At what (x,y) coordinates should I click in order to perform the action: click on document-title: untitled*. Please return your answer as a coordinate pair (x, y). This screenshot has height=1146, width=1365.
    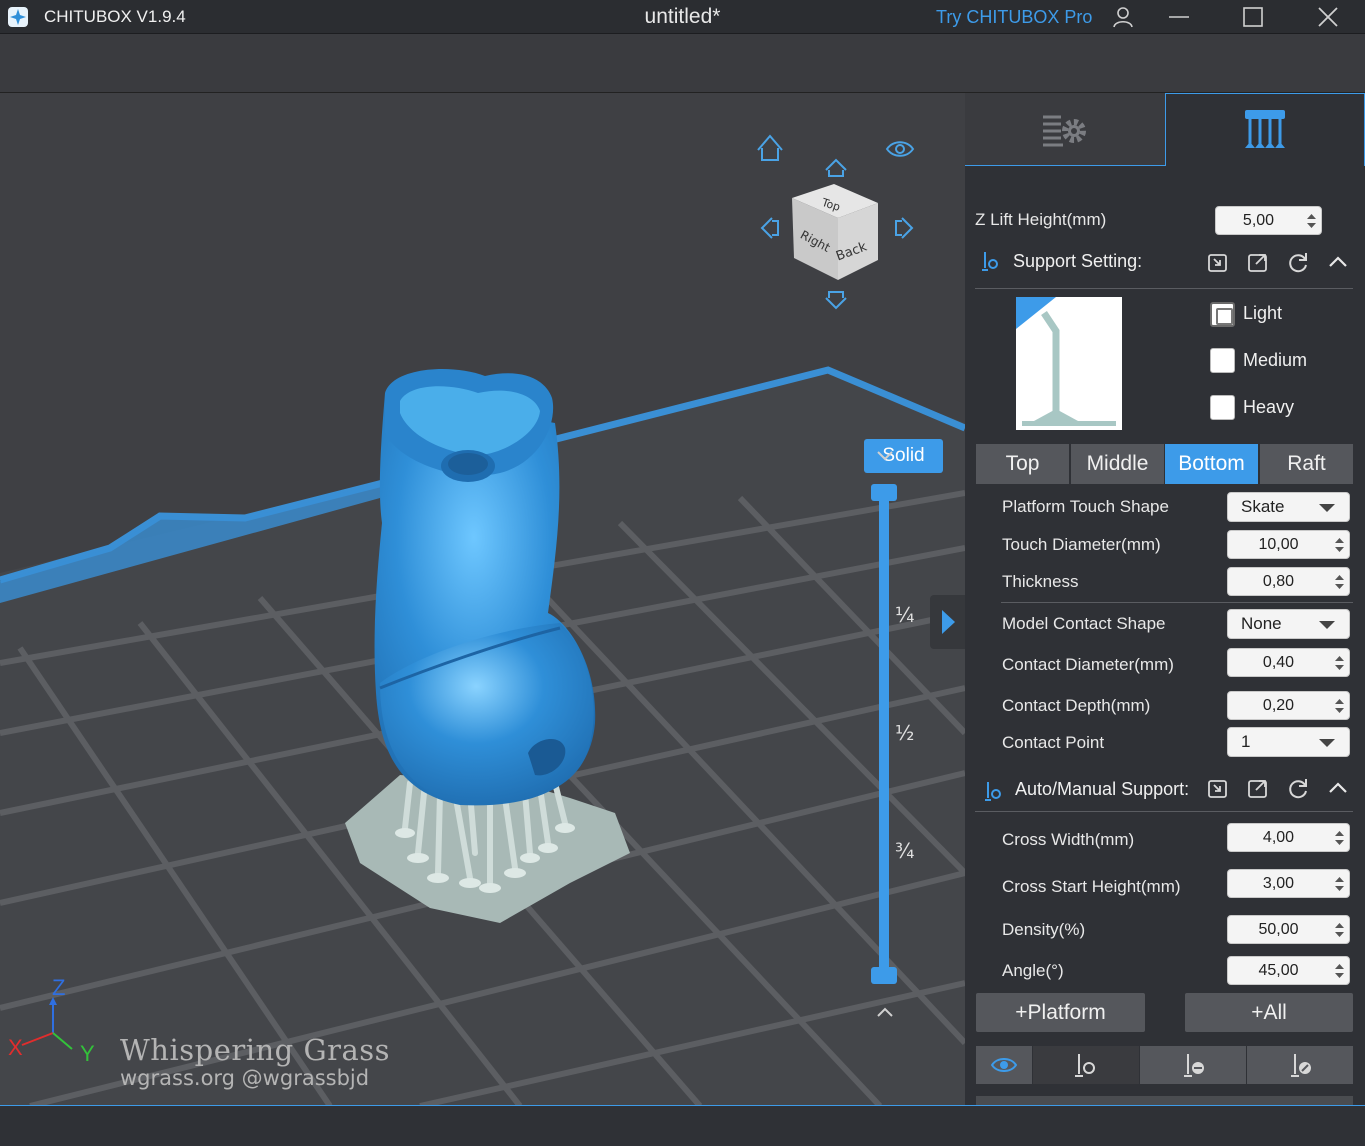
    Looking at the image, I should click on (682, 16).